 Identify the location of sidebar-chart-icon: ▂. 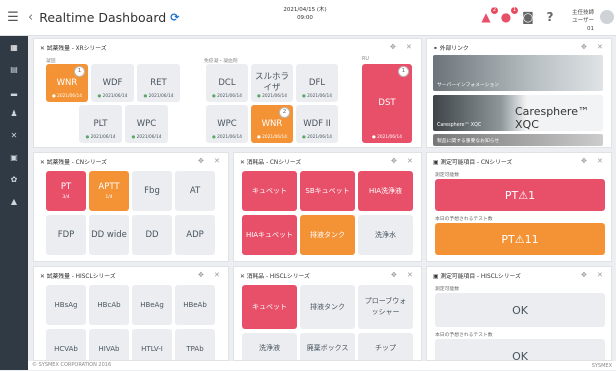
(14, 91).